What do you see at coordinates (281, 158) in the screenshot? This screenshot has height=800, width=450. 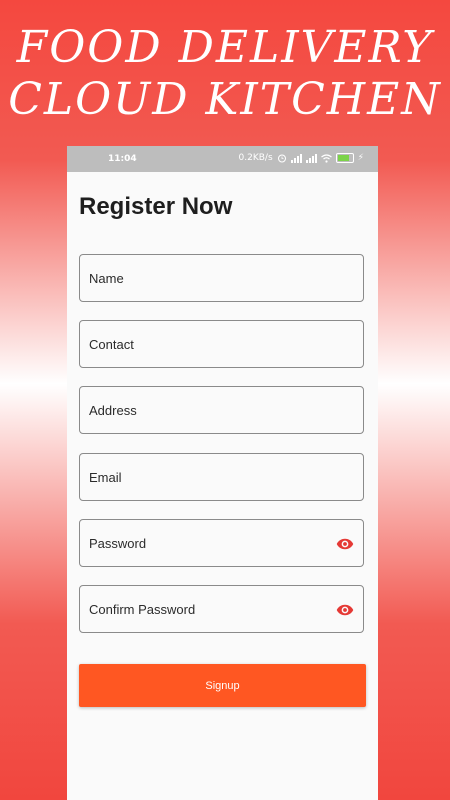 I see `alarm-icon` at bounding box center [281, 158].